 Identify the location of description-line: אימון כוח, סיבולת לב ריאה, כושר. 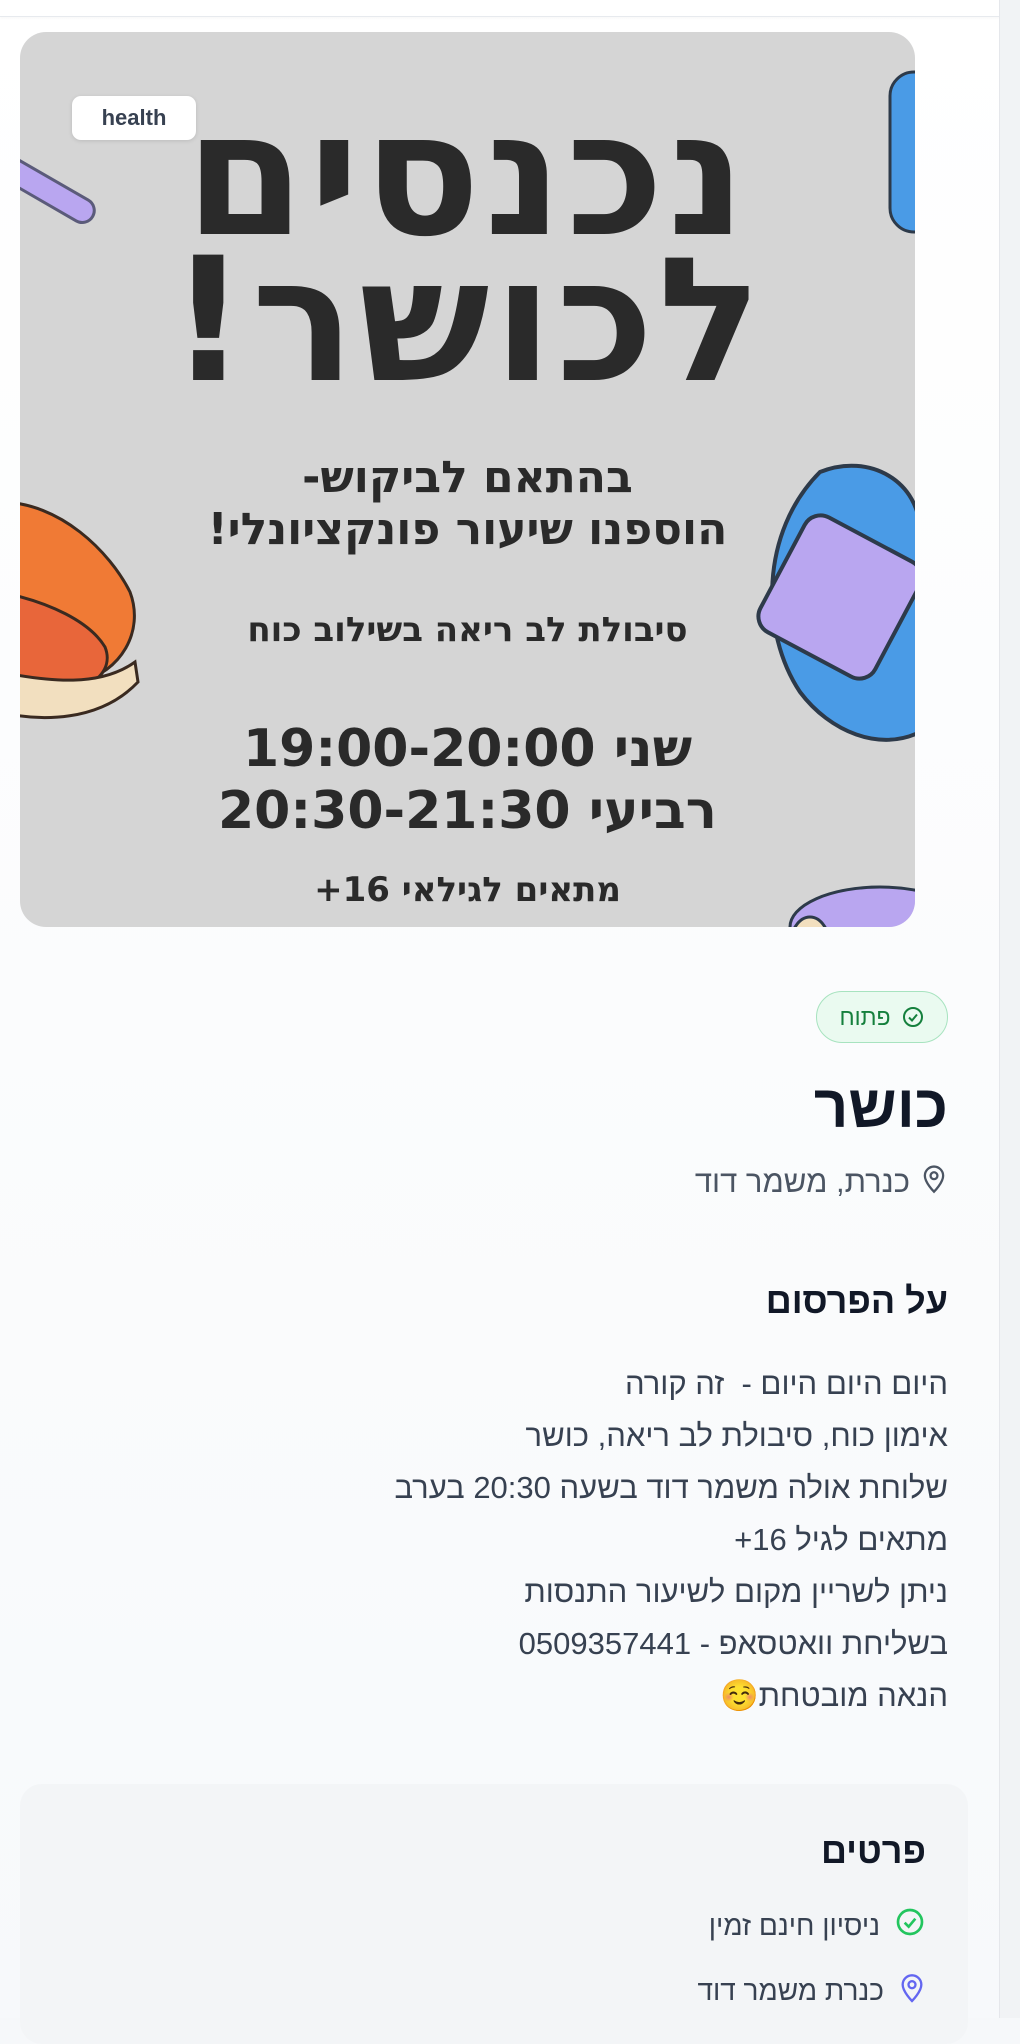
(736, 1435).